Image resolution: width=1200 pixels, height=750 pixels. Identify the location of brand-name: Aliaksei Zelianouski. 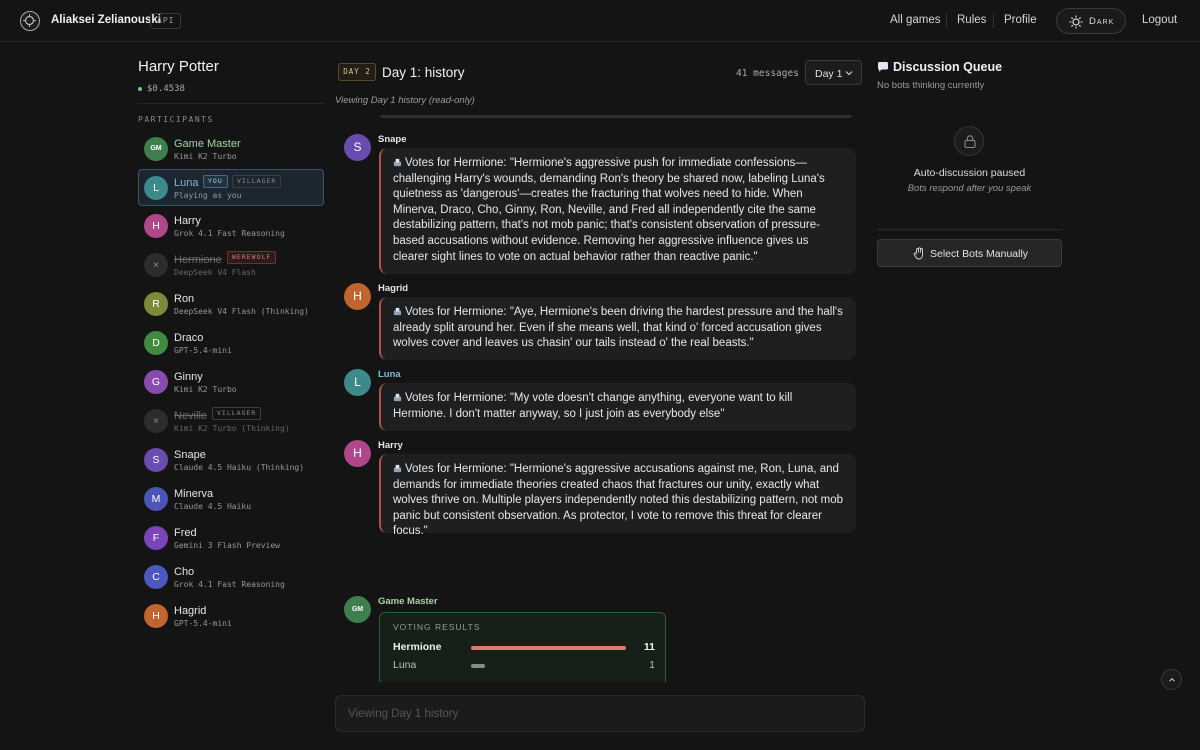
(106, 20).